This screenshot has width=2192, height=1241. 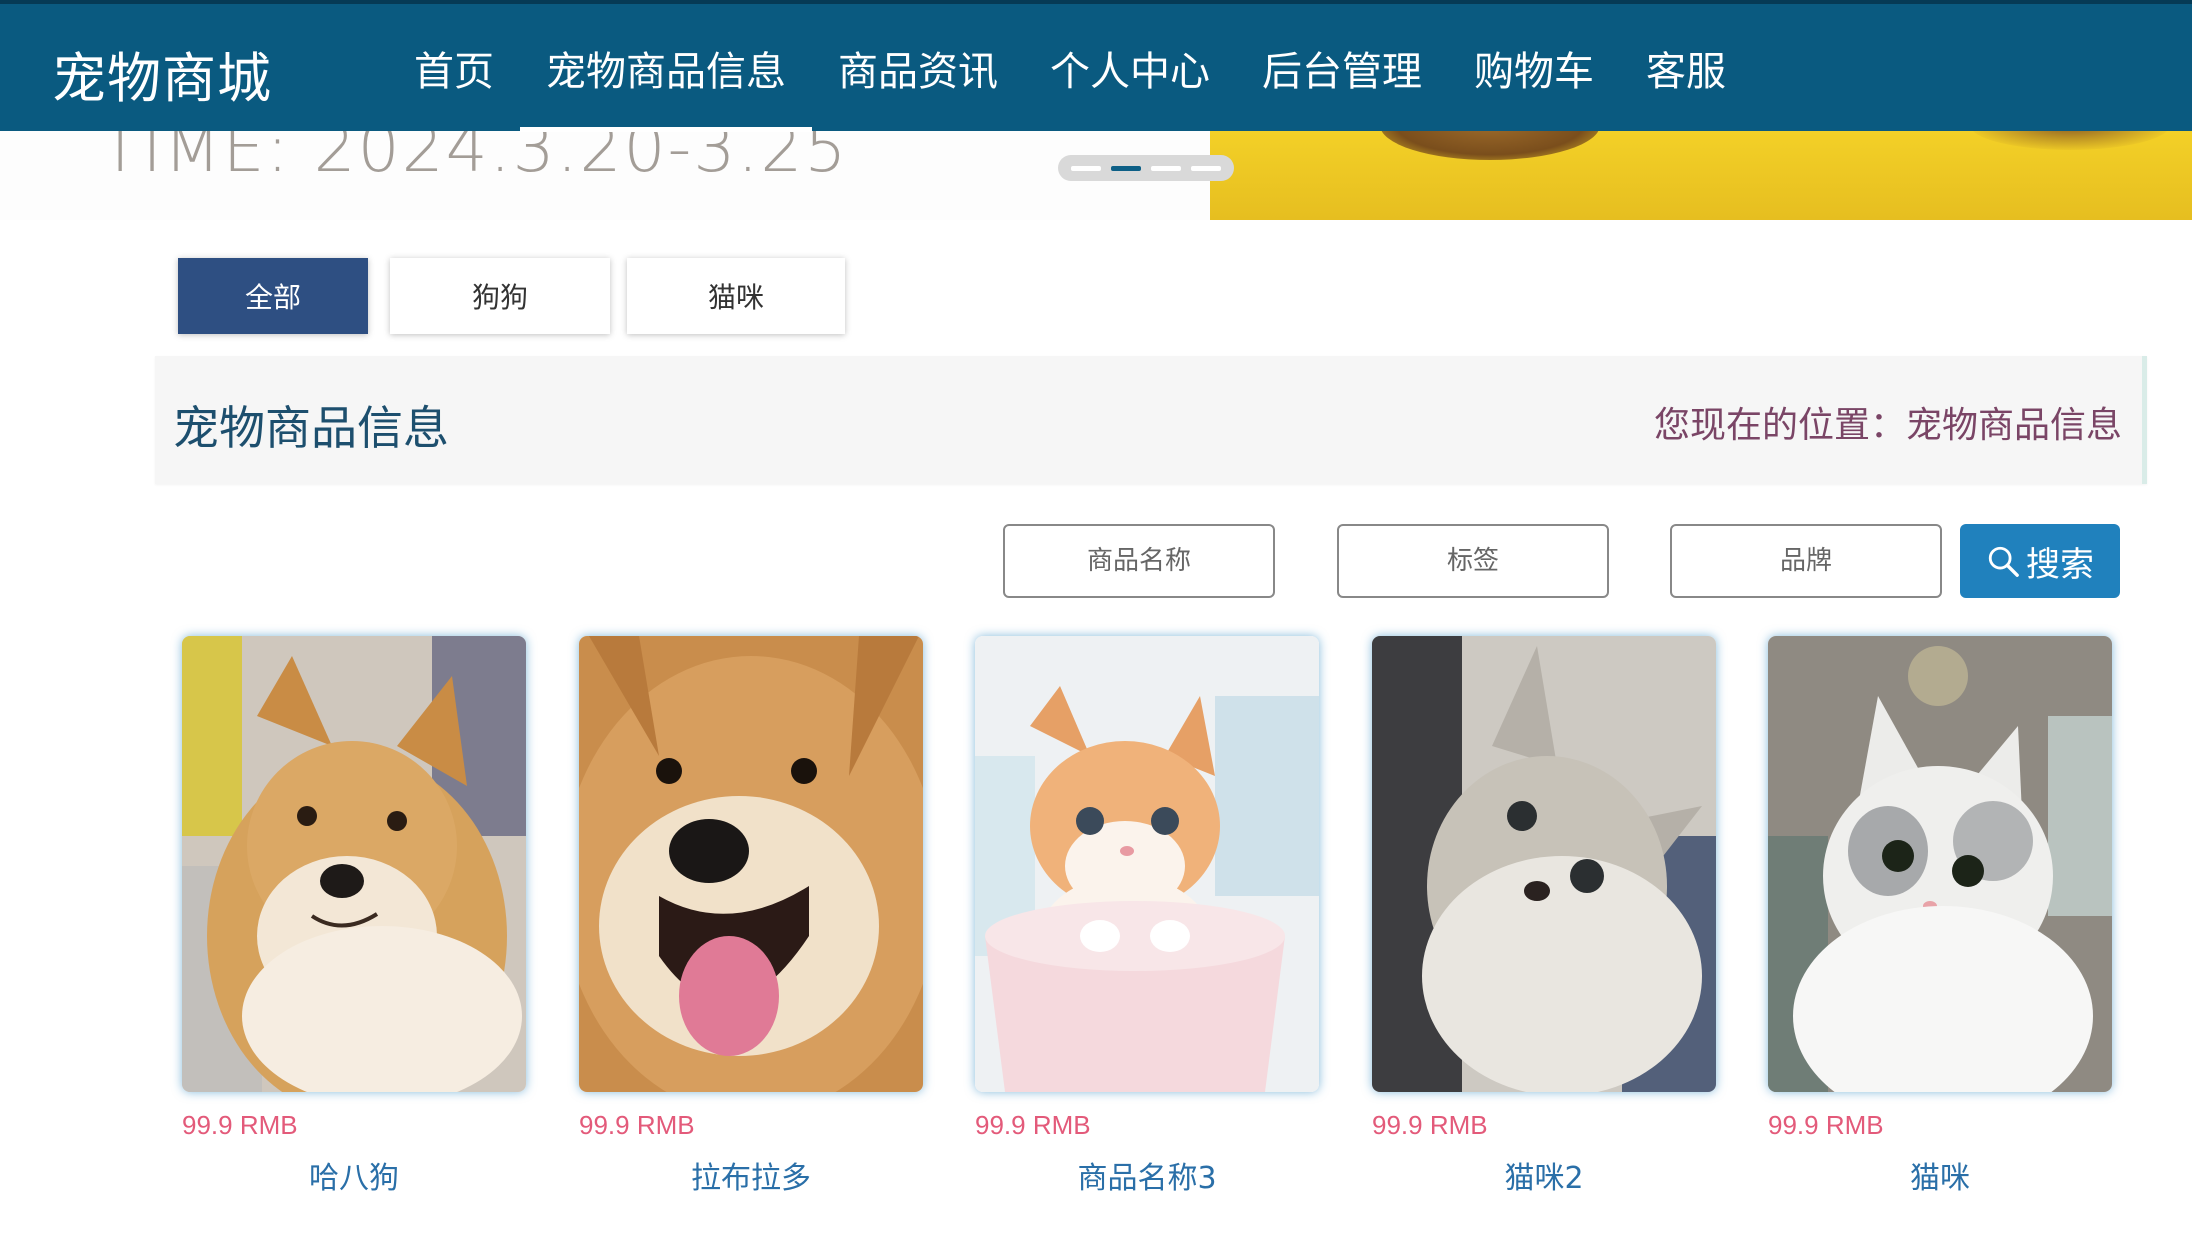 I want to click on product-name-input, so click(x=1139, y=561).